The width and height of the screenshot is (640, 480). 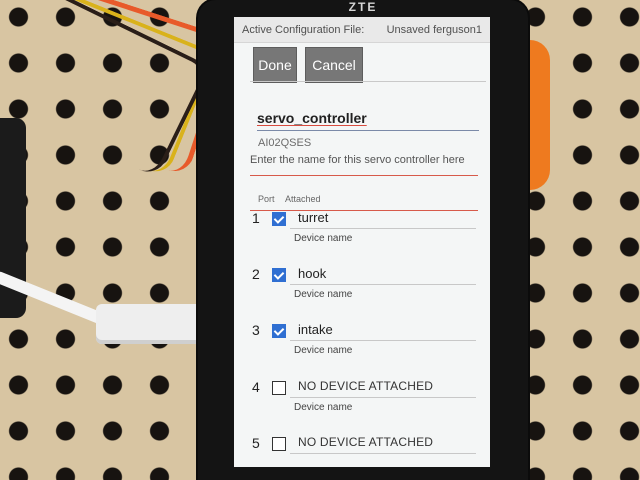 What do you see at coordinates (368, 120) in the screenshot?
I see `controller-name-input: servo_controller` at bounding box center [368, 120].